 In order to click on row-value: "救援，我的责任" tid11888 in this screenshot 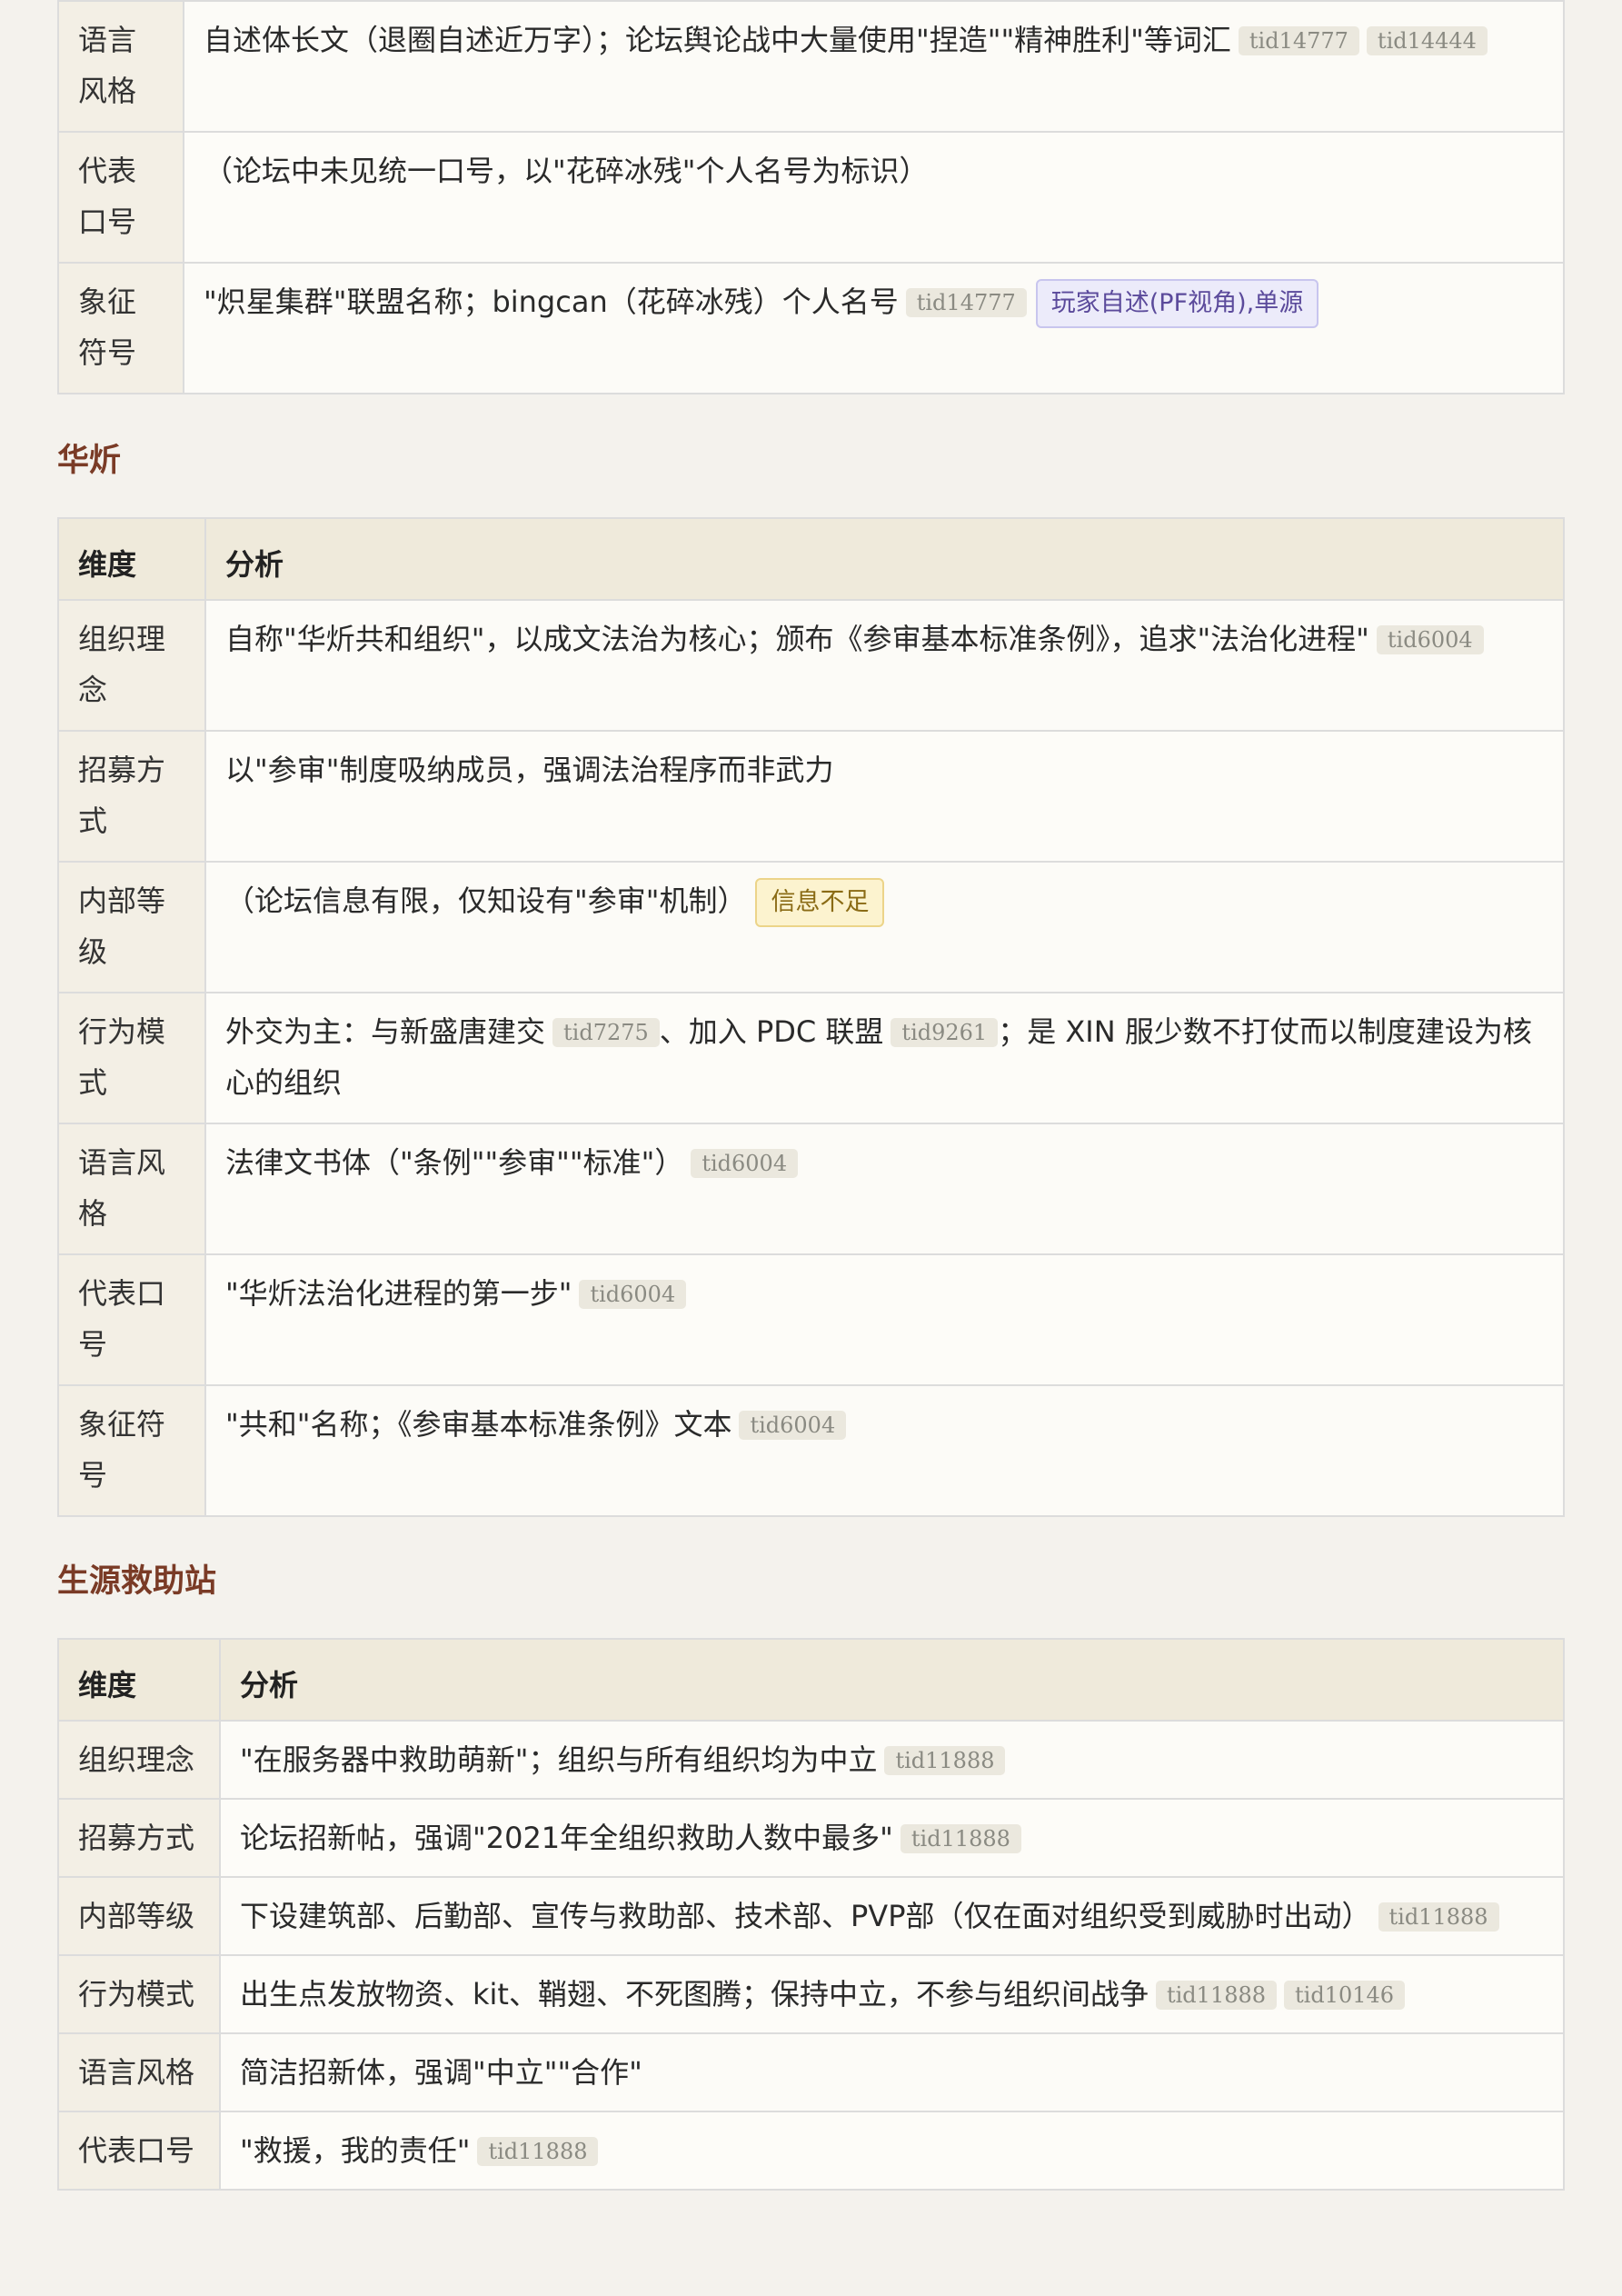, I will do `click(892, 2151)`.